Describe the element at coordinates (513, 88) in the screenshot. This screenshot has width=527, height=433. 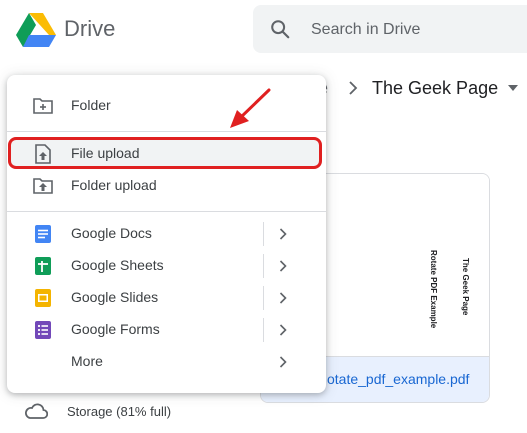
I see `caret-down-icon` at that location.